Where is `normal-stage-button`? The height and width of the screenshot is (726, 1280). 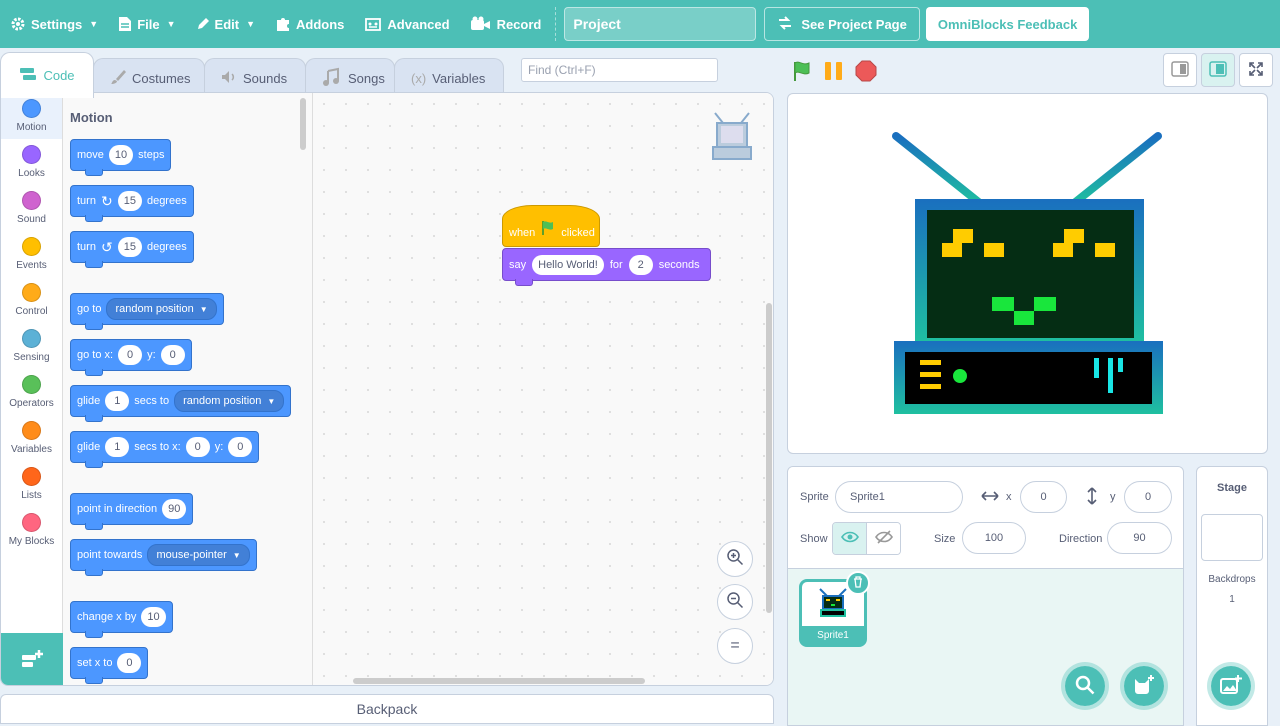 normal-stage-button is located at coordinates (1218, 70).